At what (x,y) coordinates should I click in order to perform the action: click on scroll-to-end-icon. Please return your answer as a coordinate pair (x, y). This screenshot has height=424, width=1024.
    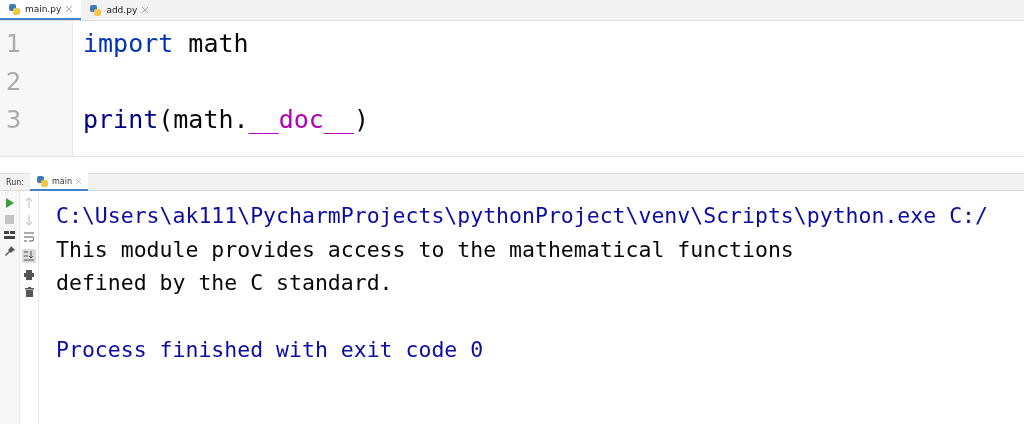
    Looking at the image, I should click on (29, 256).